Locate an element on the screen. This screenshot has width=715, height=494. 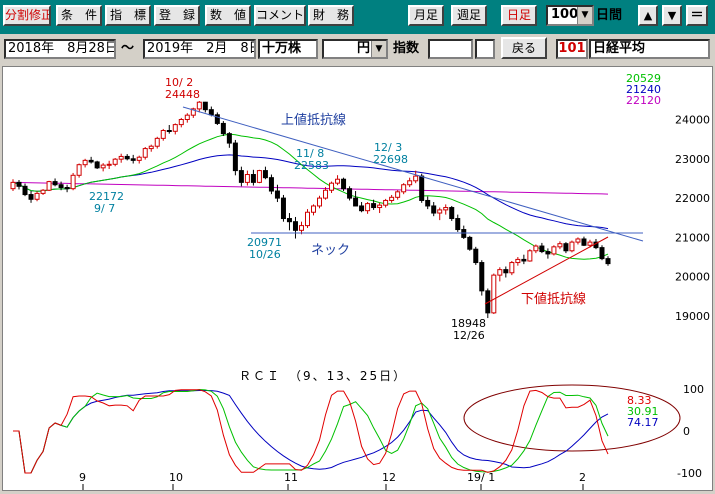
chevron-down-icon: ▼ is located at coordinates (378, 49).